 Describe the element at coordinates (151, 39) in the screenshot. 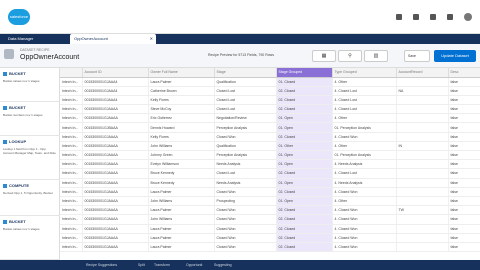

I see `close-icon: ✕` at that location.